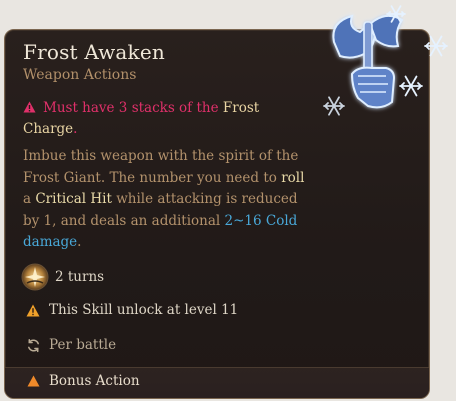 Image resolution: width=456 pixels, height=401 pixels. I want to click on unlock-text: This Skill unlock at level 11, so click(144, 310).